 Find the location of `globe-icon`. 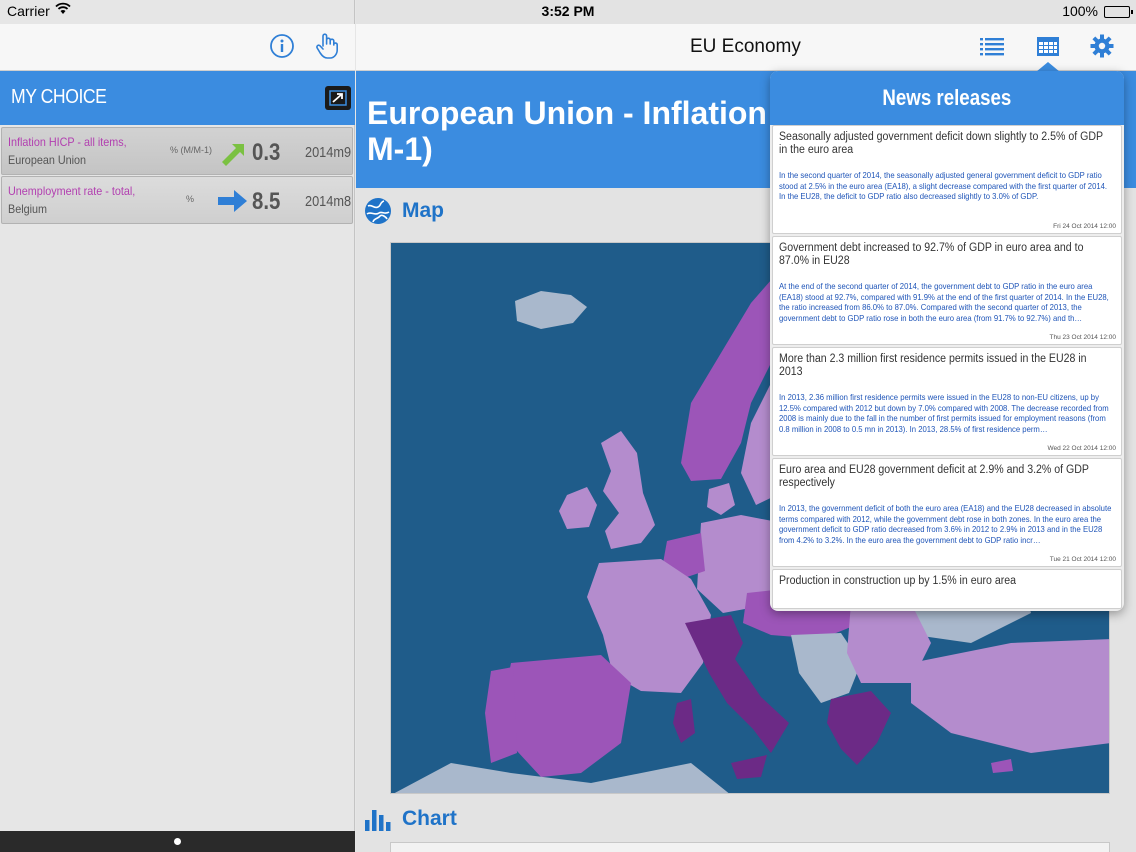

globe-icon is located at coordinates (378, 211).